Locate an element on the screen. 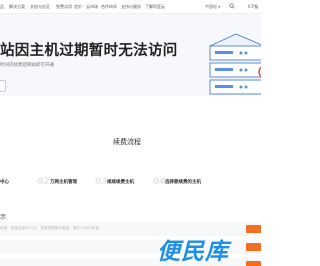 The width and height of the screenshot is (320, 266). step-label: 选择要续费的主机 is located at coordinates (183, 182).